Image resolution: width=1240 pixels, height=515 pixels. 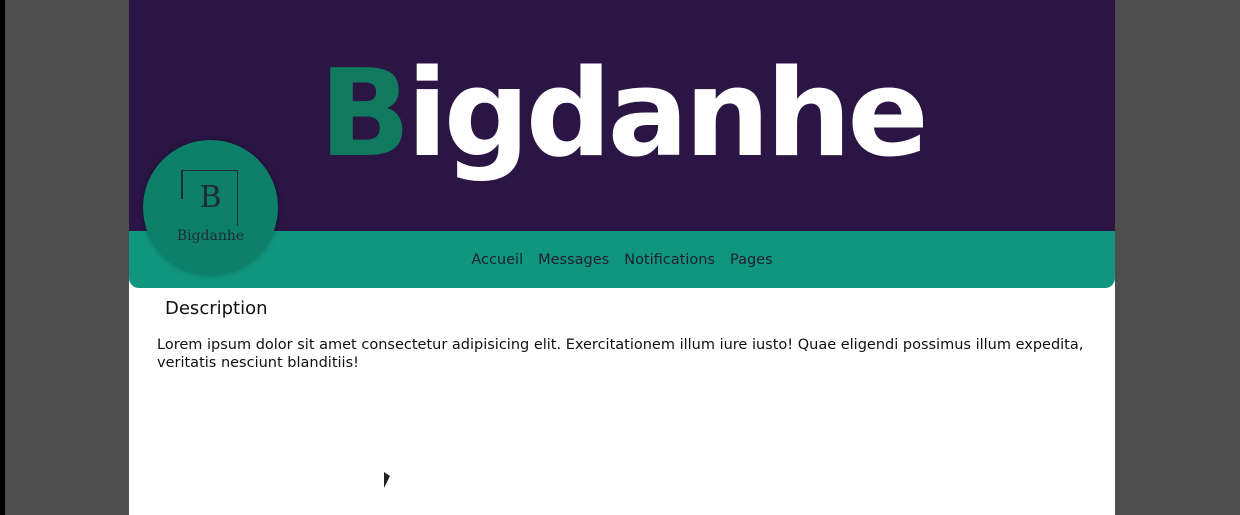 What do you see at coordinates (751, 260) in the screenshot?
I see `nav-pages: Pages` at bounding box center [751, 260].